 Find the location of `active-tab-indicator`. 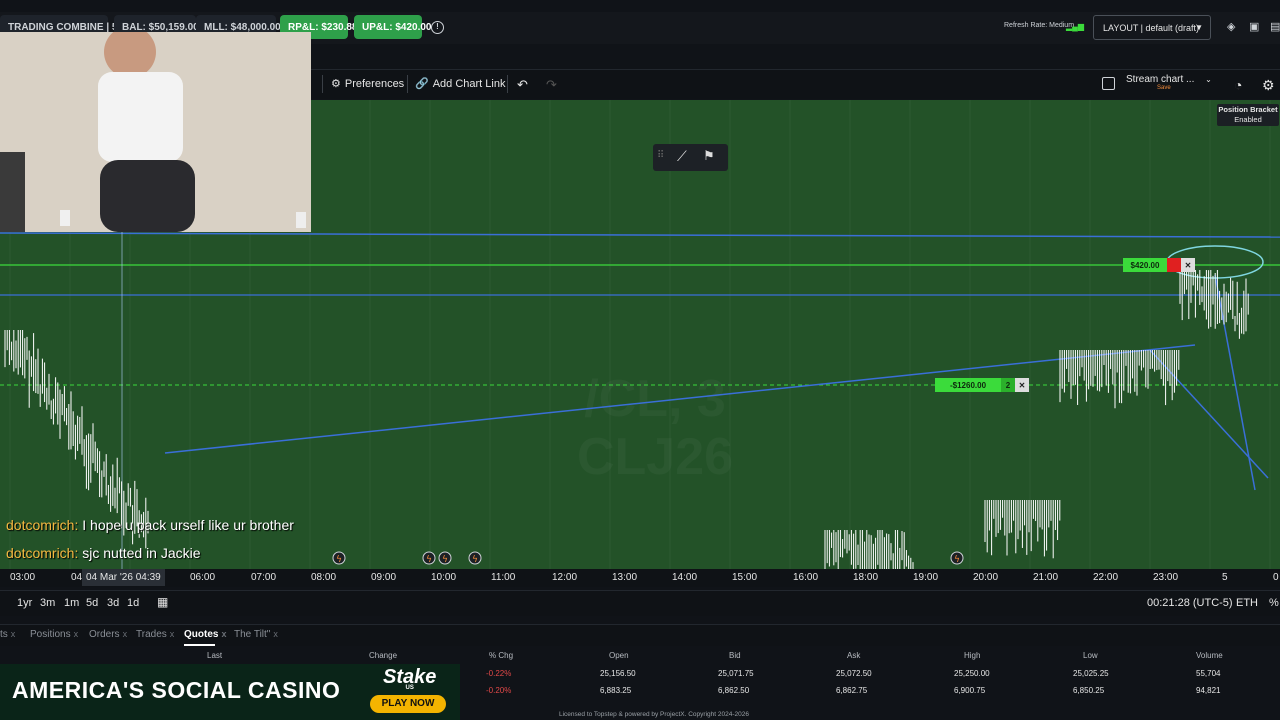

active-tab-indicator is located at coordinates (199, 645).